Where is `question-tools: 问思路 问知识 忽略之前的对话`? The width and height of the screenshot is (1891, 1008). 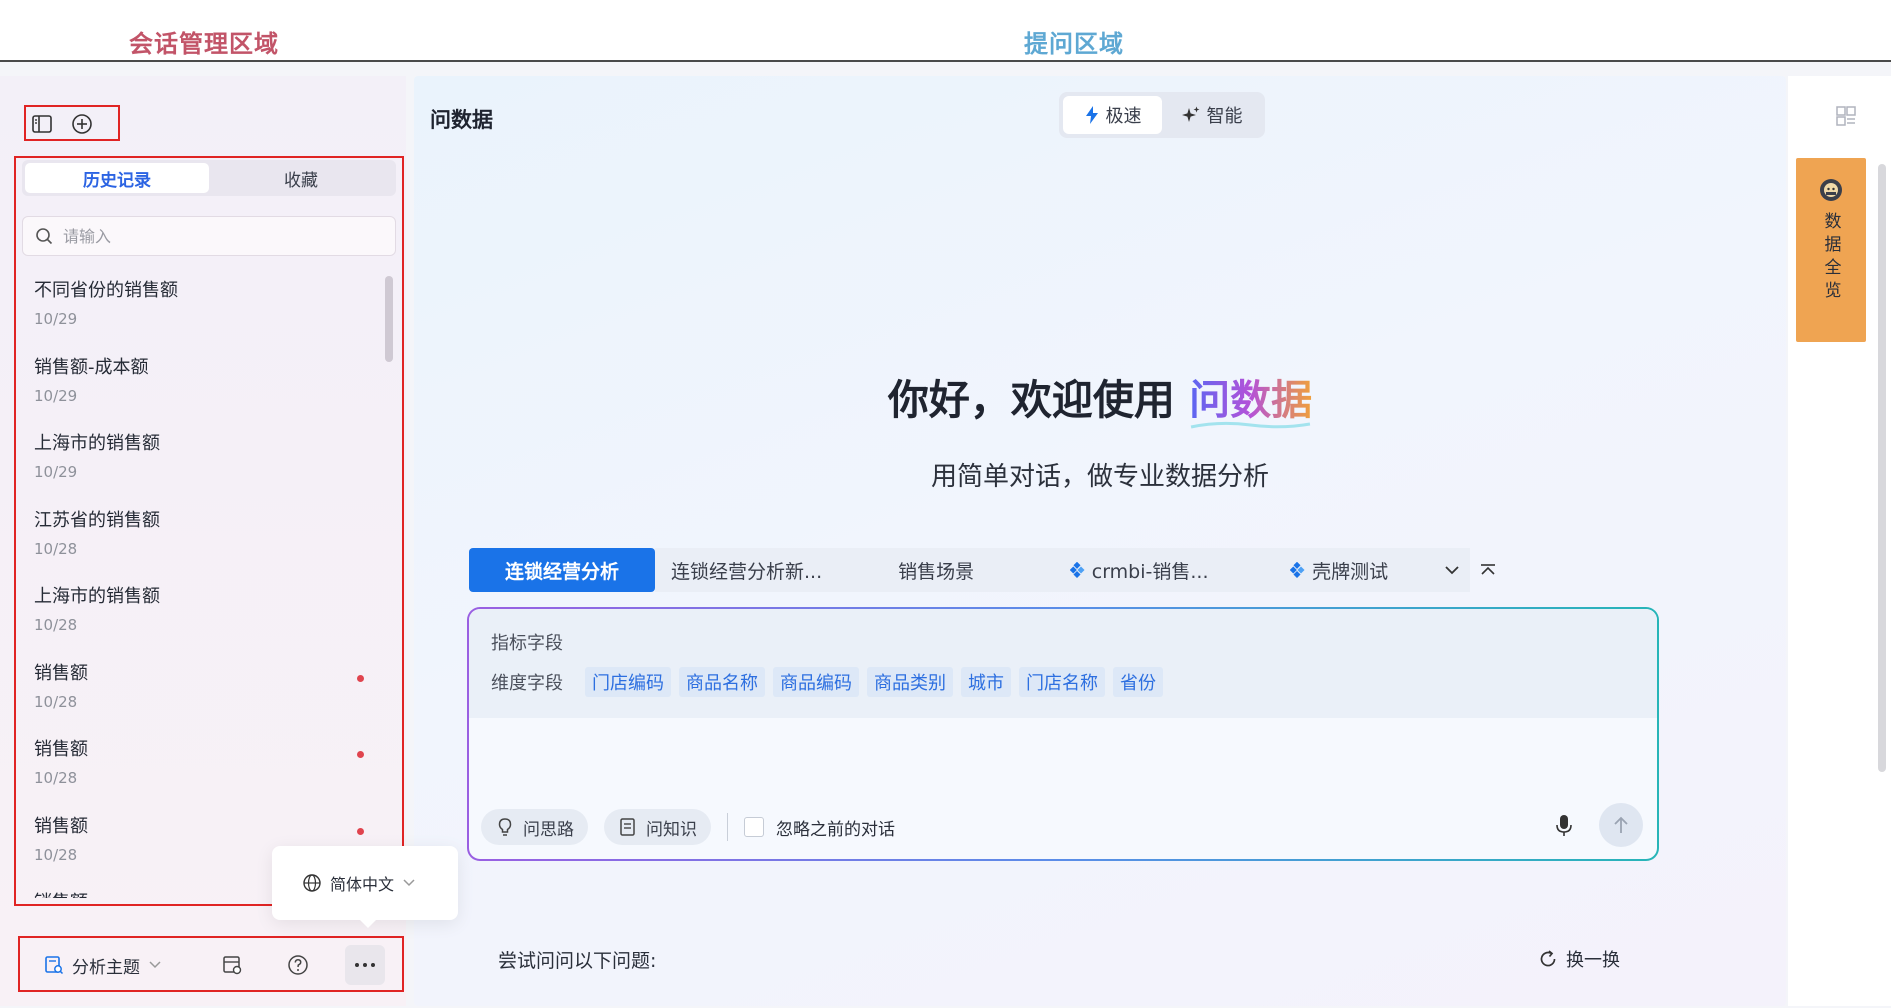 question-tools: 问思路 问知识 忽略之前的对话 is located at coordinates (688, 827).